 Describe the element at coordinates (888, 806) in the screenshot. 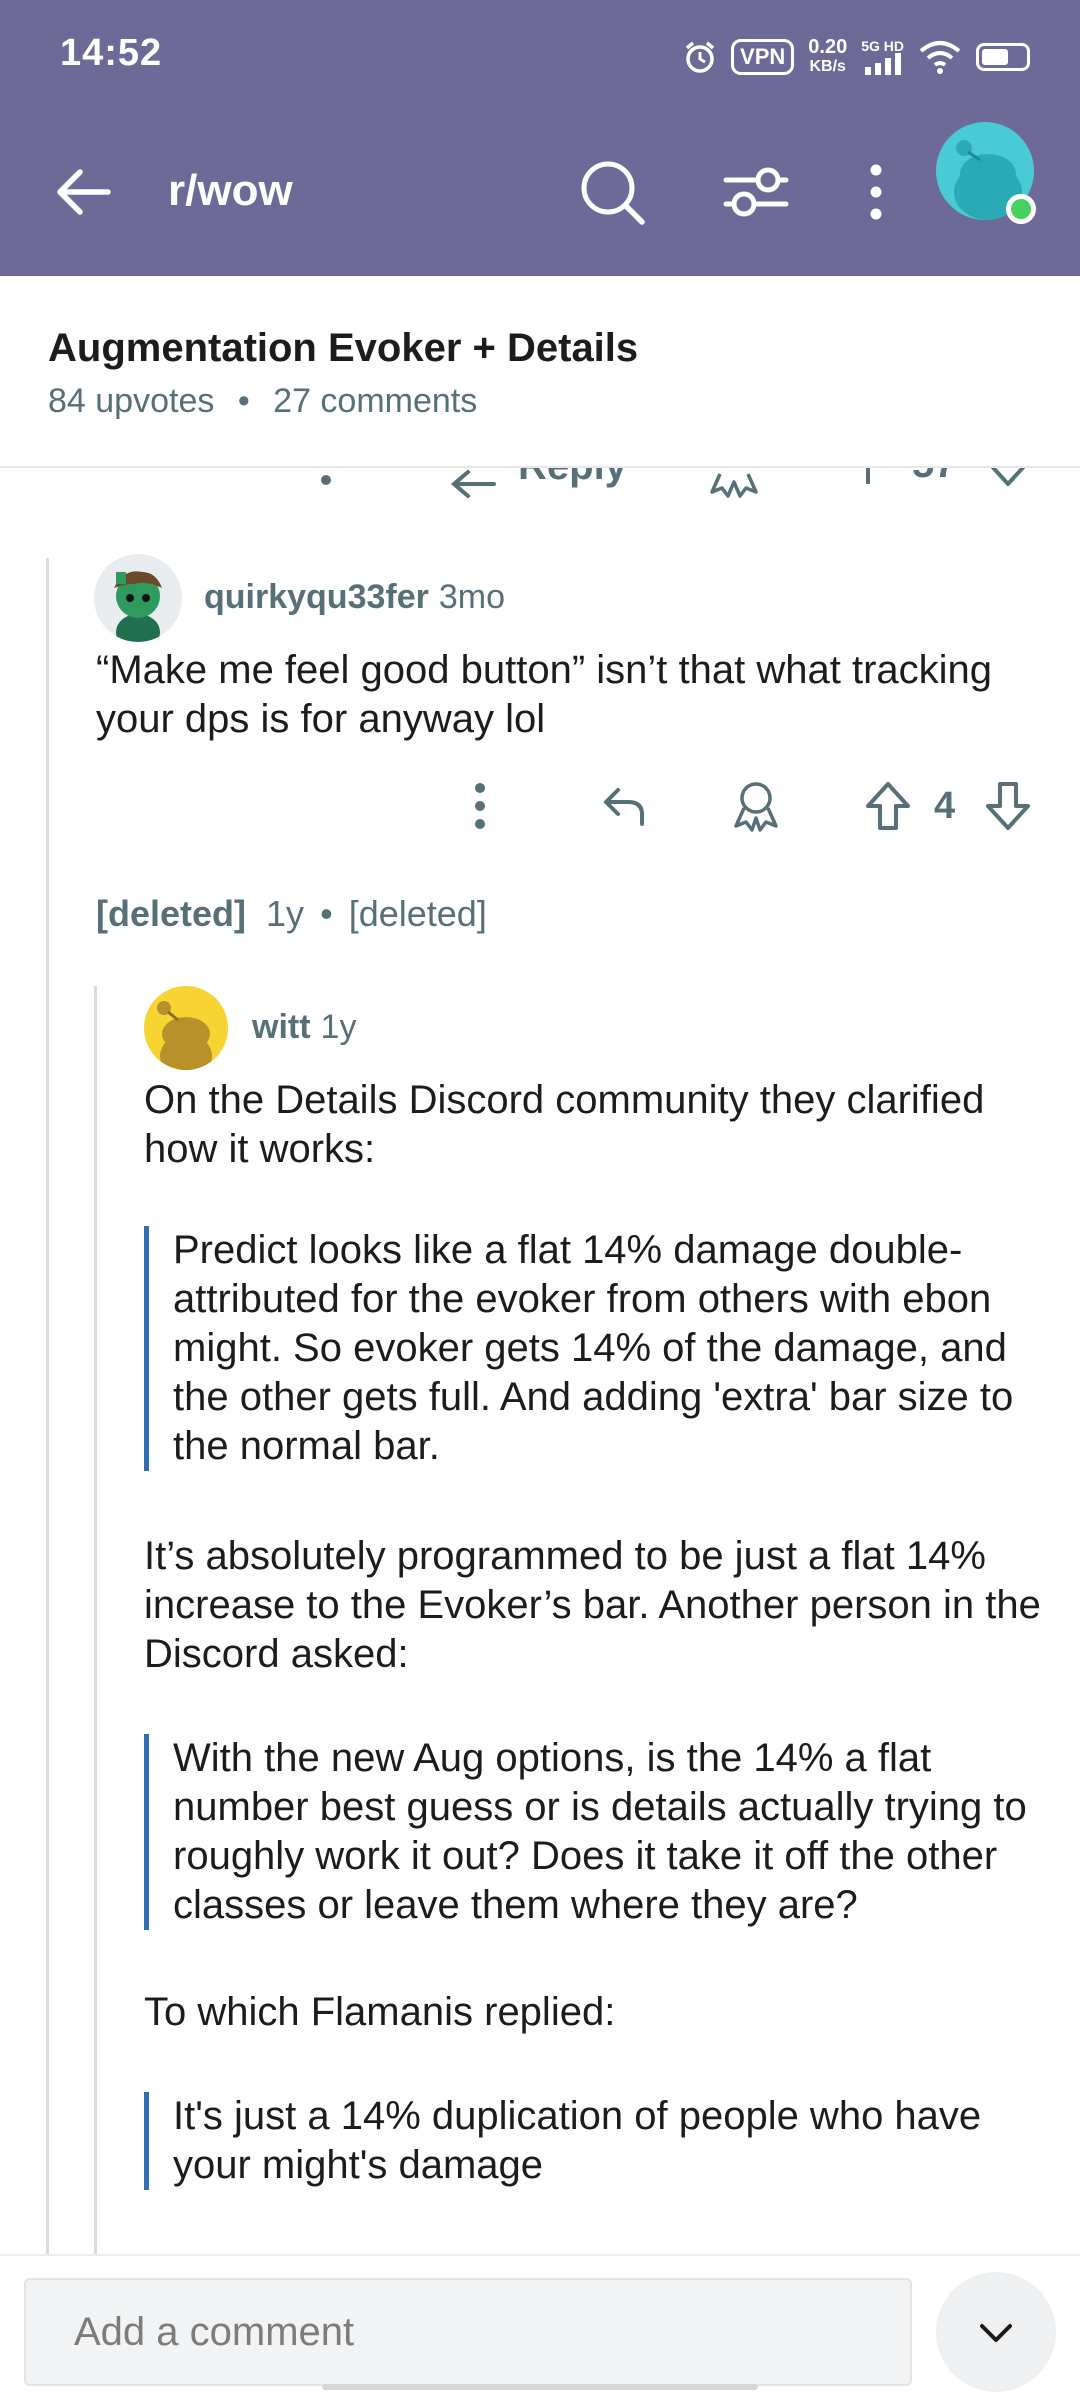

I see `upvote-icon` at that location.